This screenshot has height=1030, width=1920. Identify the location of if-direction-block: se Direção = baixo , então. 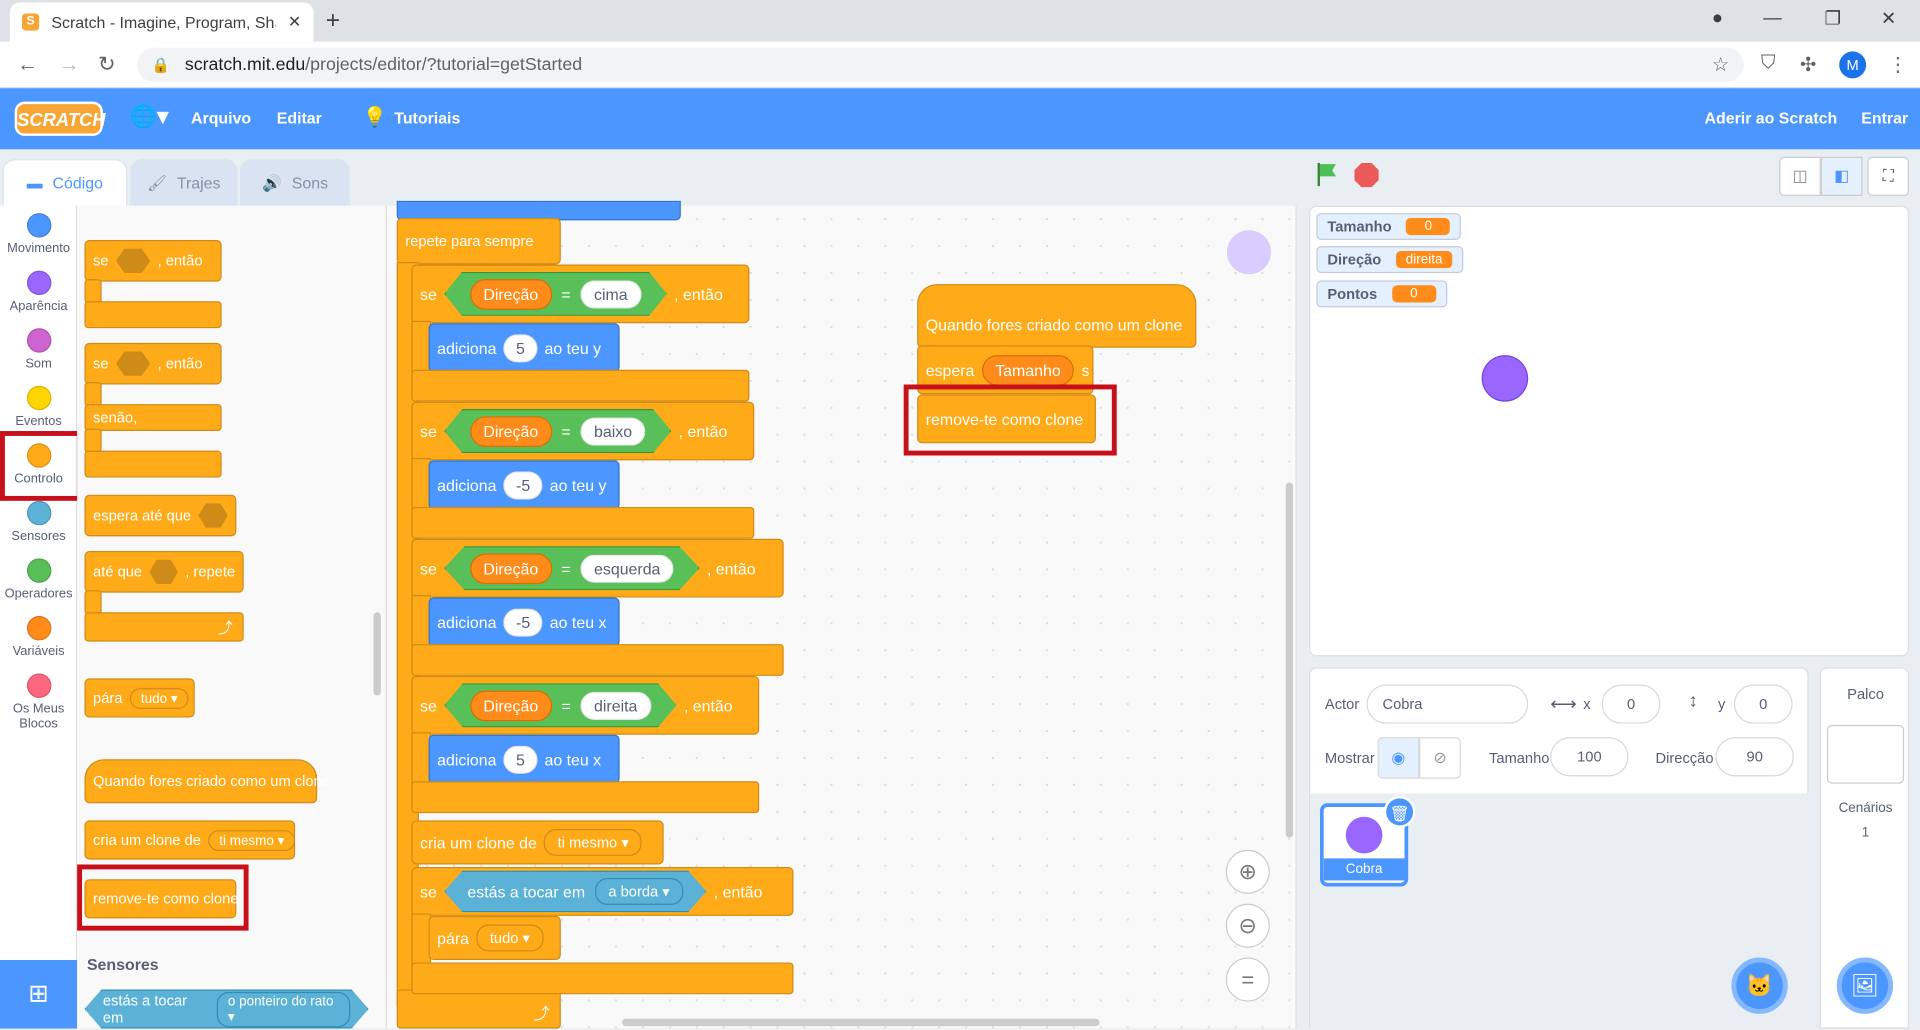
(583, 431).